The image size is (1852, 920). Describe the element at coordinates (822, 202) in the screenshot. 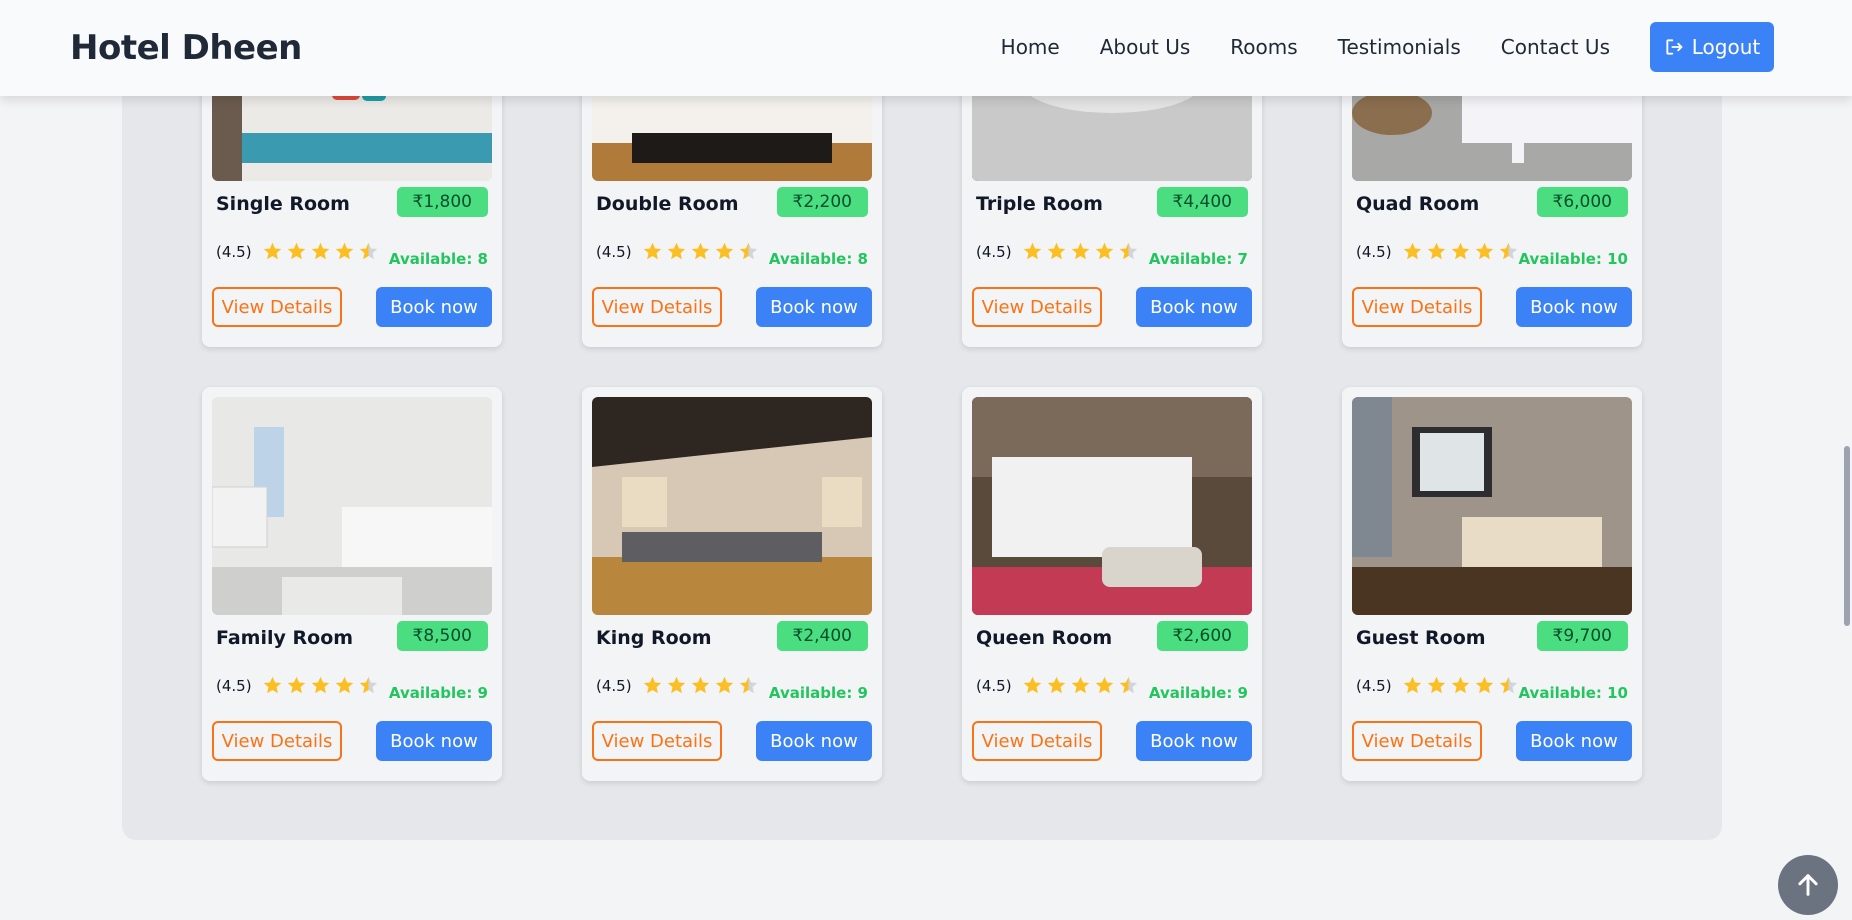

I see `price-badge: ₹2,200` at that location.